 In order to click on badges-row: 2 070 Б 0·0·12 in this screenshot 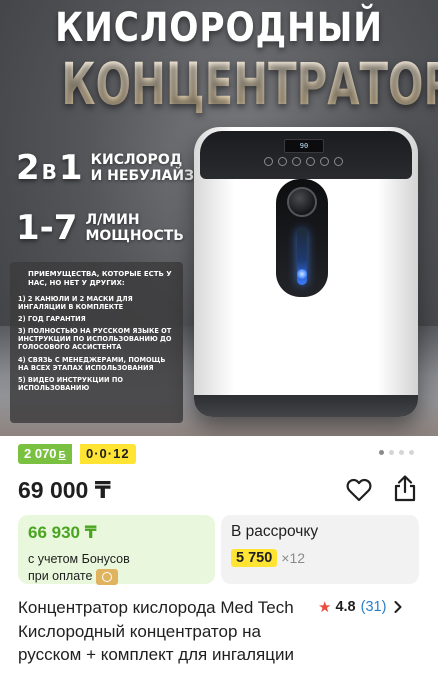, I will do `click(219, 454)`.